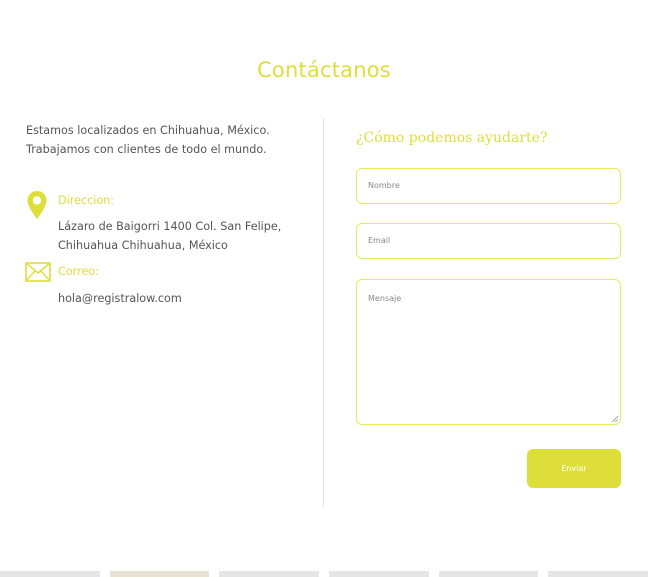  I want to click on message-field: Mensaje, so click(488, 352).